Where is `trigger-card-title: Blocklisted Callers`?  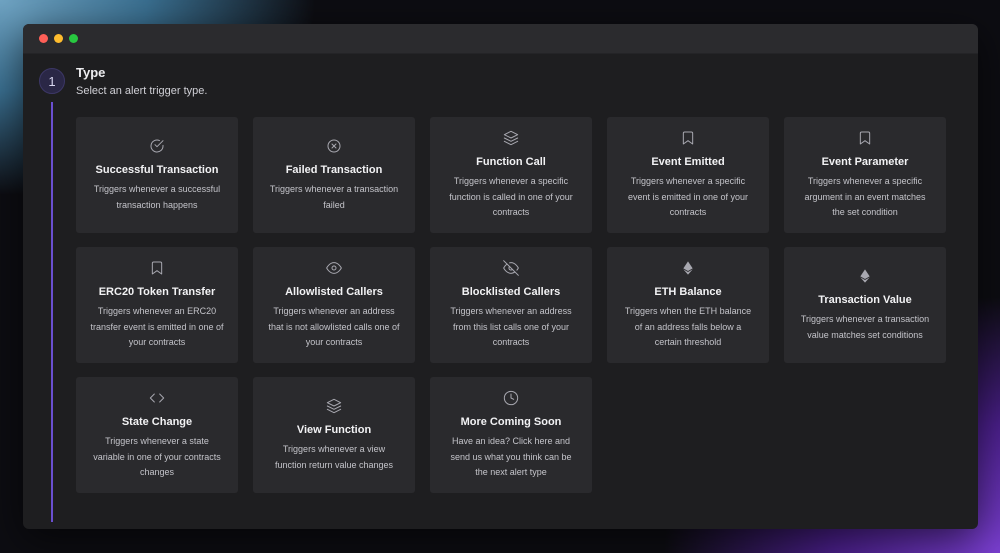 trigger-card-title: Blocklisted Callers is located at coordinates (511, 292).